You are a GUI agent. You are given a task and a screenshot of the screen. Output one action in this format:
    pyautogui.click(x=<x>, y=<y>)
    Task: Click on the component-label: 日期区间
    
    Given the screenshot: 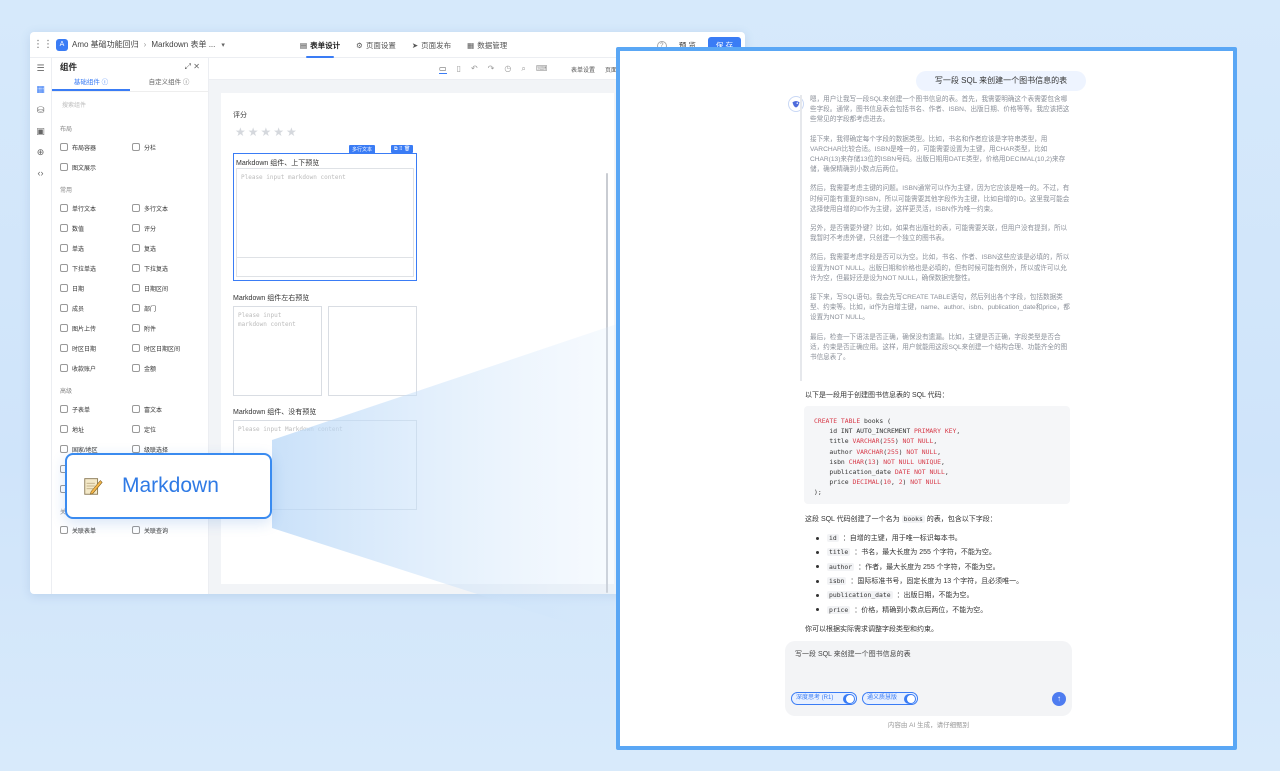 What is the action you would take?
    pyautogui.click(x=156, y=289)
    